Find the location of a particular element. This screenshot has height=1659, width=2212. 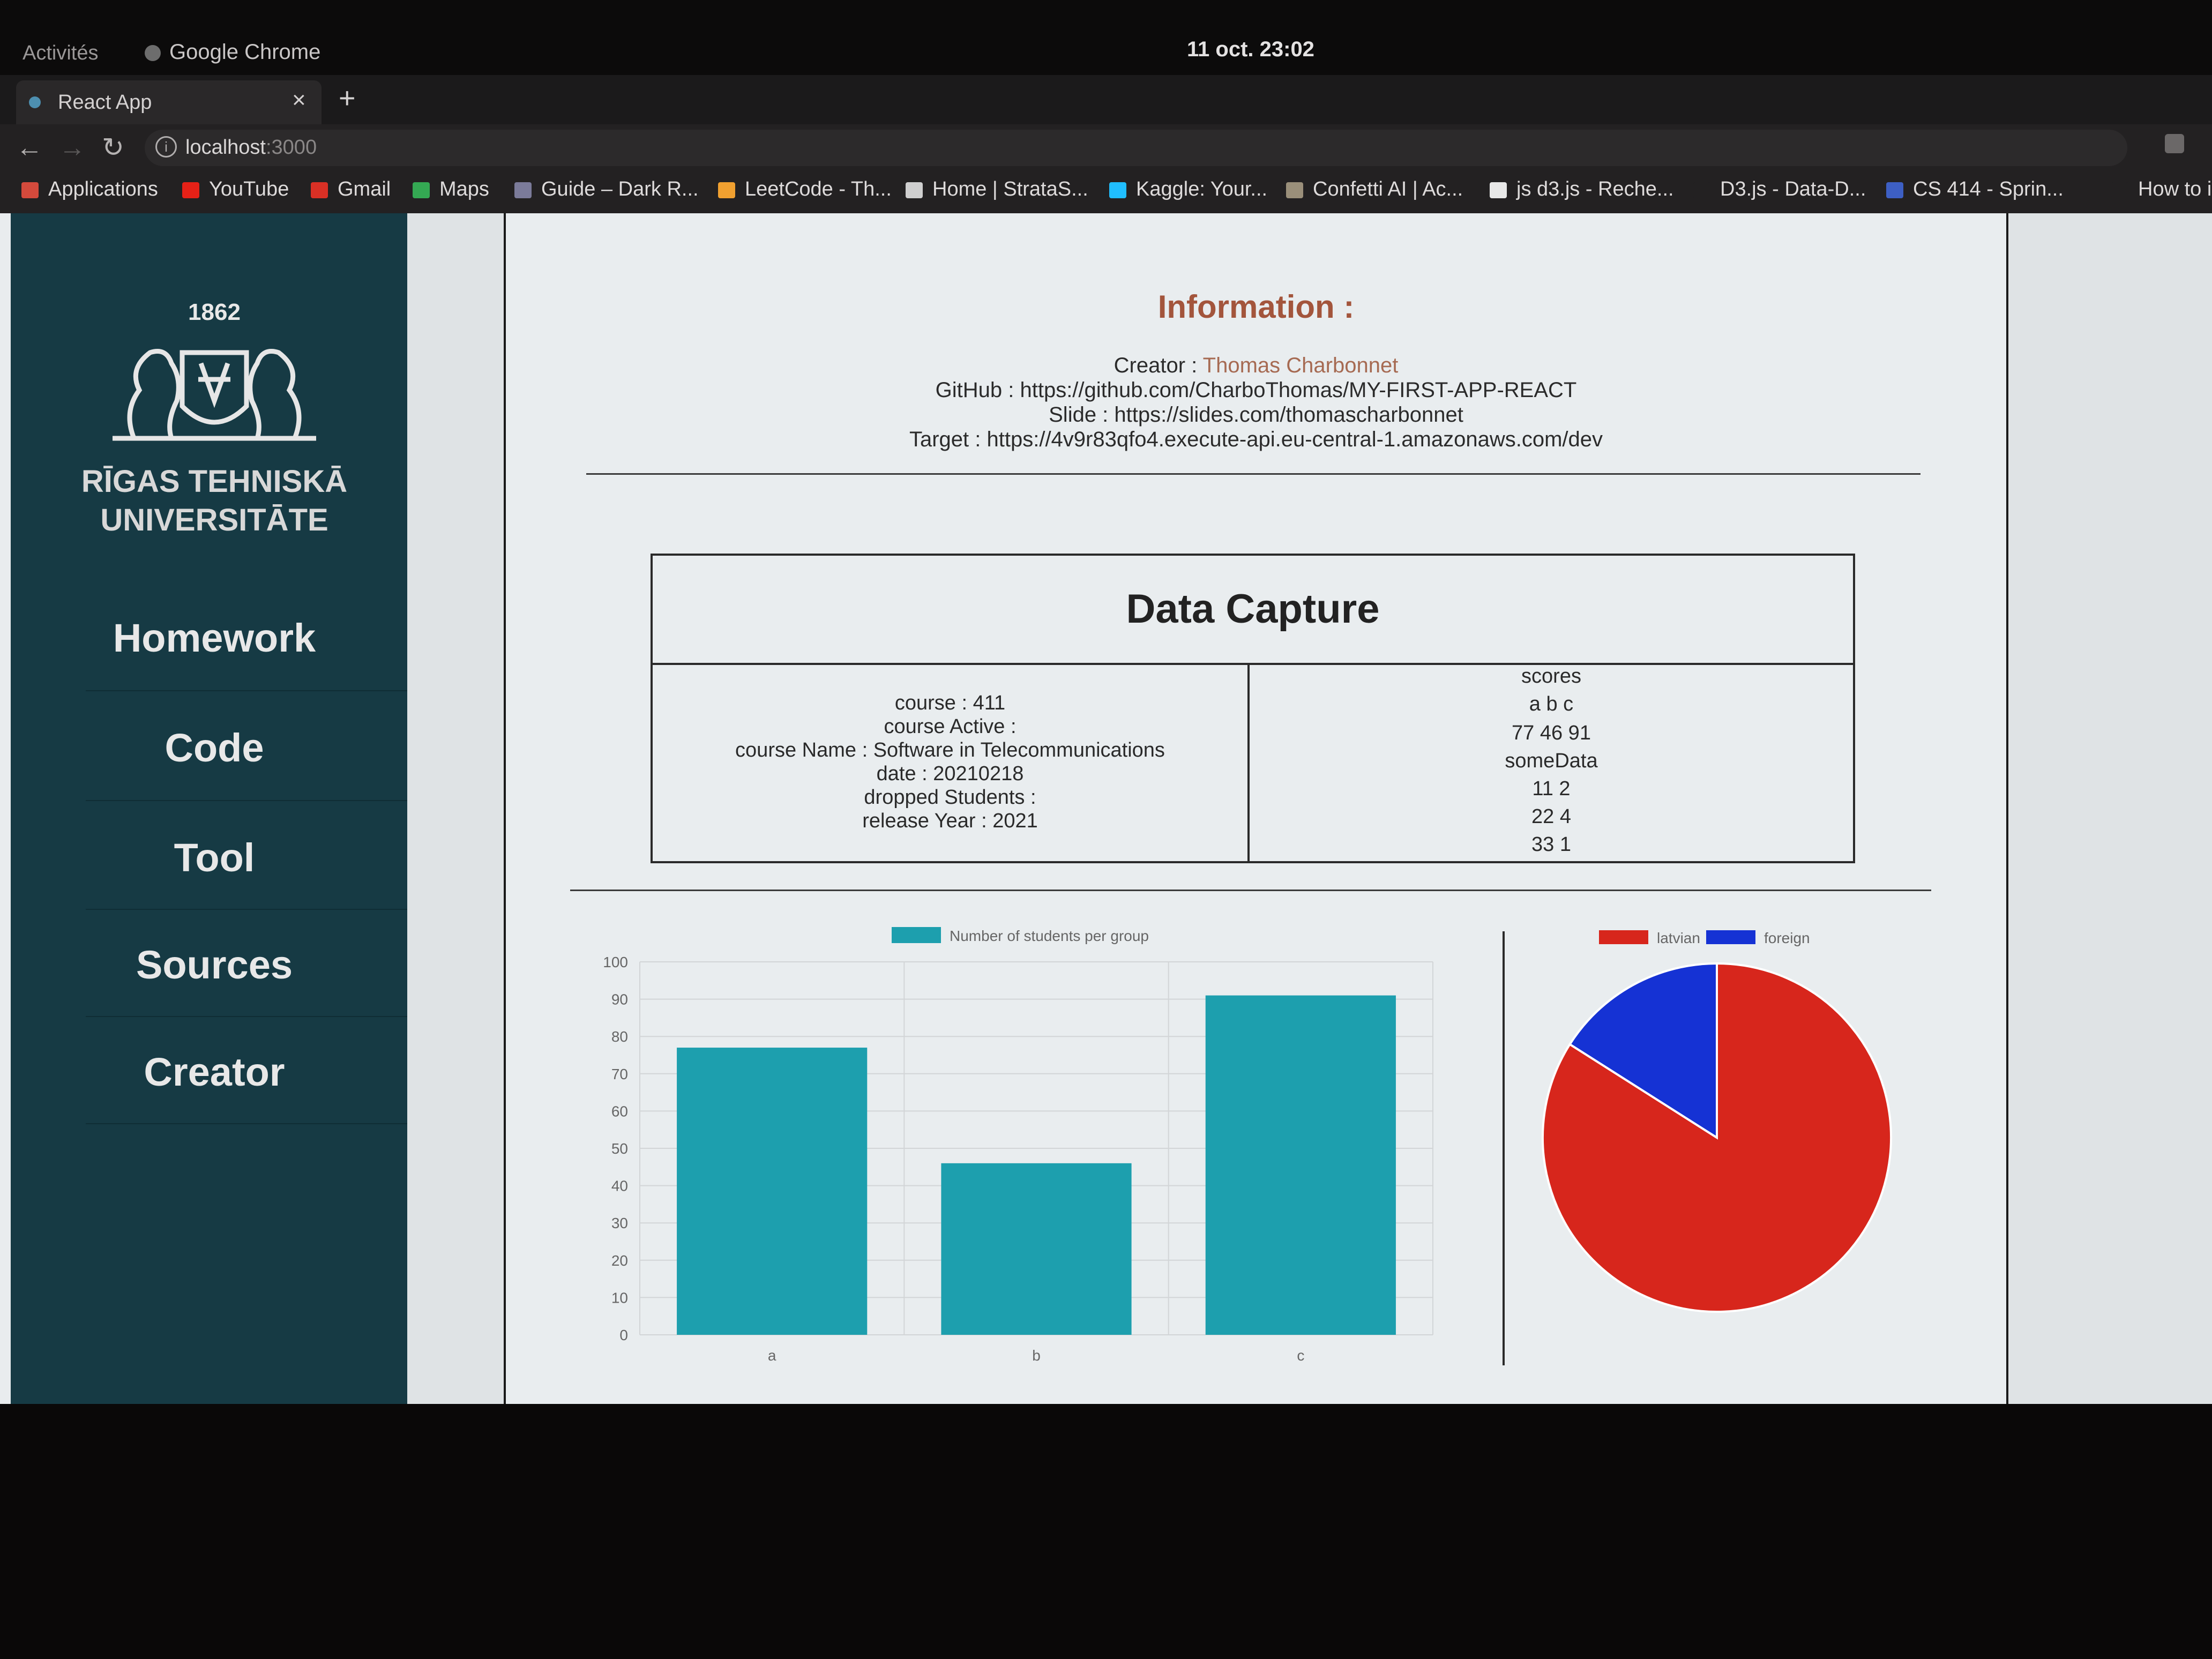

dropped-students-field: dropped Students : is located at coordinates (950, 797).